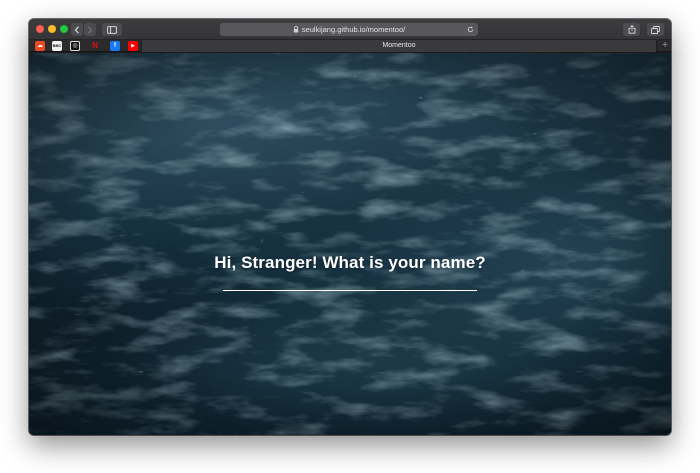 The height and width of the screenshot is (473, 700). Describe the element at coordinates (470, 29) in the screenshot. I see `reload-icon` at that location.